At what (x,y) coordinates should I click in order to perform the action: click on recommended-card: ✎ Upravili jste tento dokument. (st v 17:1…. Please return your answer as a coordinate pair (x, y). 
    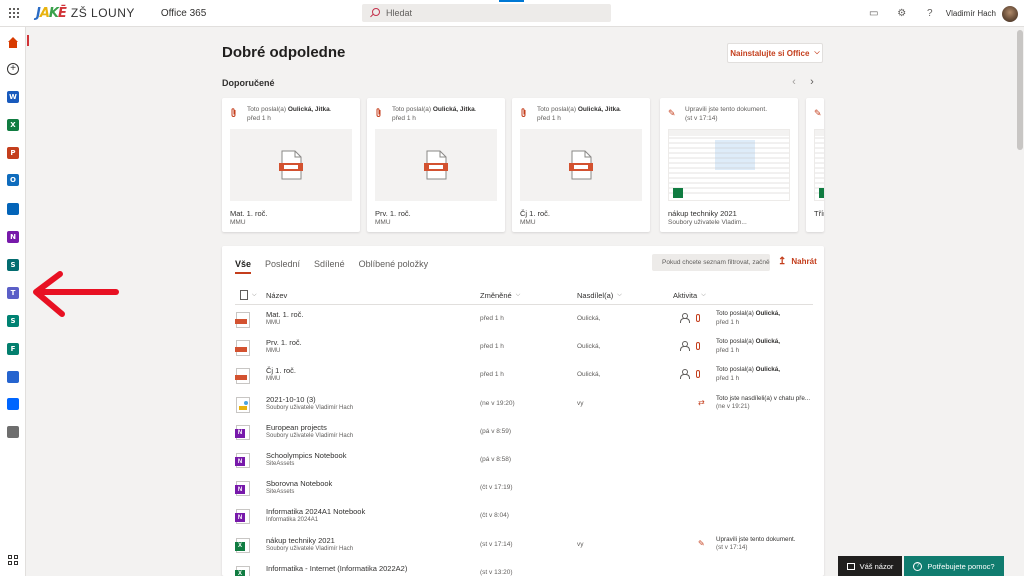
    Looking at the image, I should click on (729, 165).